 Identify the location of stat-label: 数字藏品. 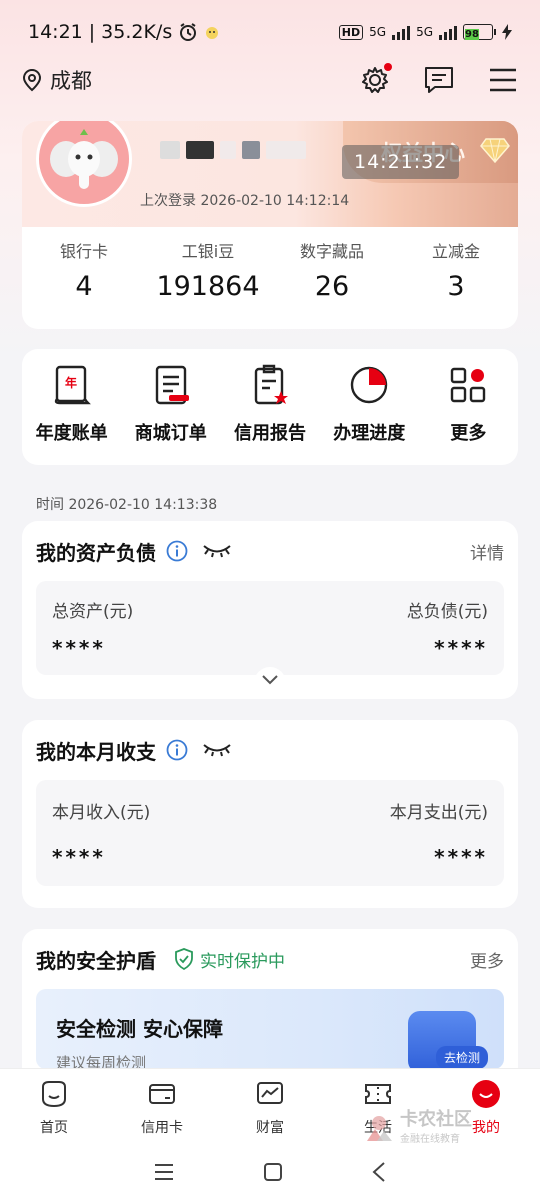
(331, 251).